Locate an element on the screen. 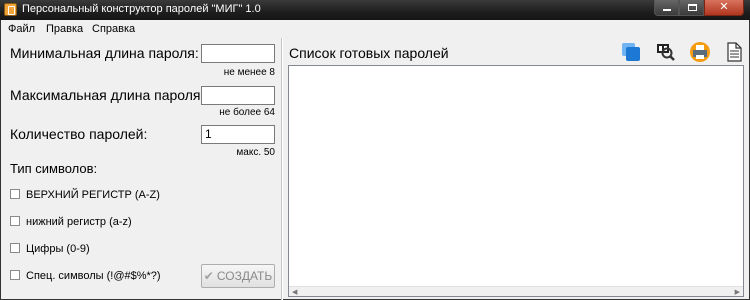 The image size is (750, 300). menu-file: Файл is located at coordinates (21, 29).